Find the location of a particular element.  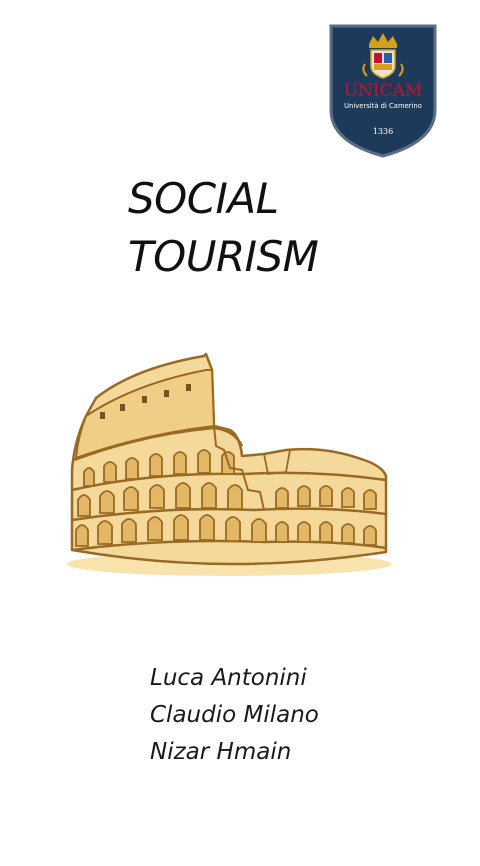

logo-name: UNICAM is located at coordinates (383, 91).